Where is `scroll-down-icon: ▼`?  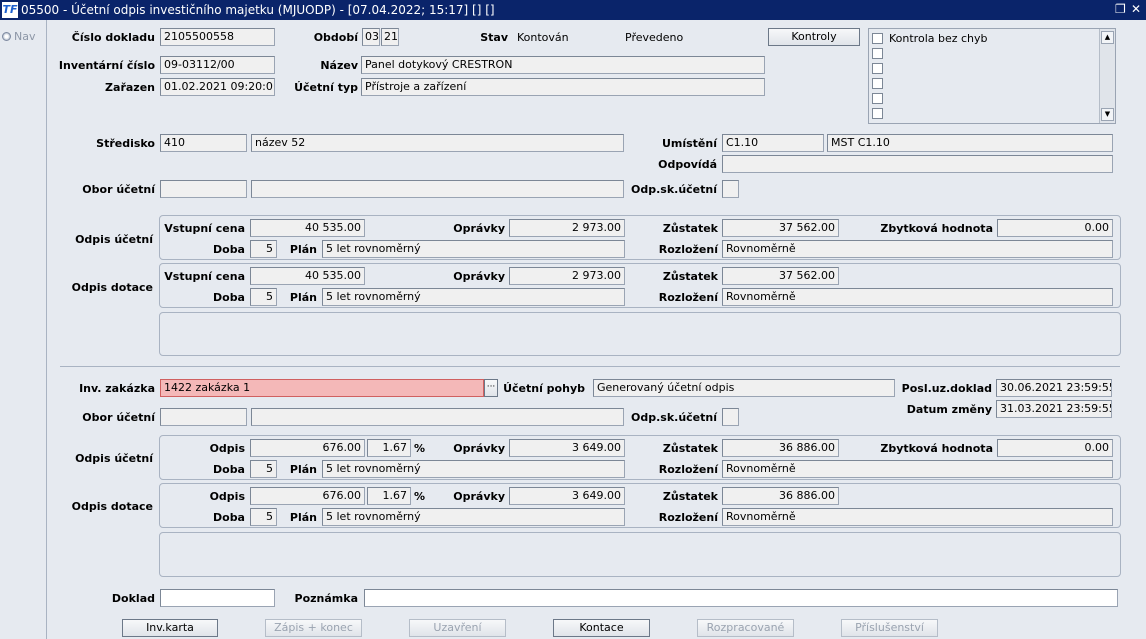 scroll-down-icon: ▼ is located at coordinates (1107, 114).